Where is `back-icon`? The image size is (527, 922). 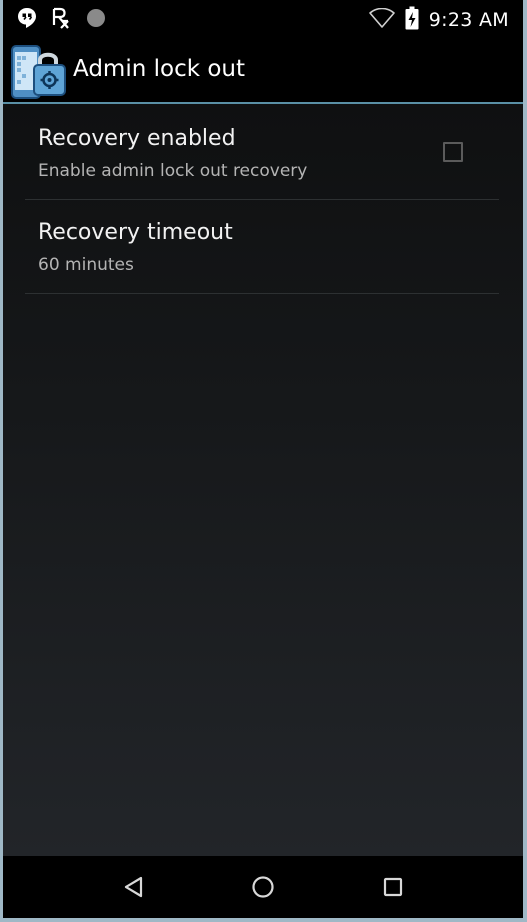
back-icon is located at coordinates (135, 887).